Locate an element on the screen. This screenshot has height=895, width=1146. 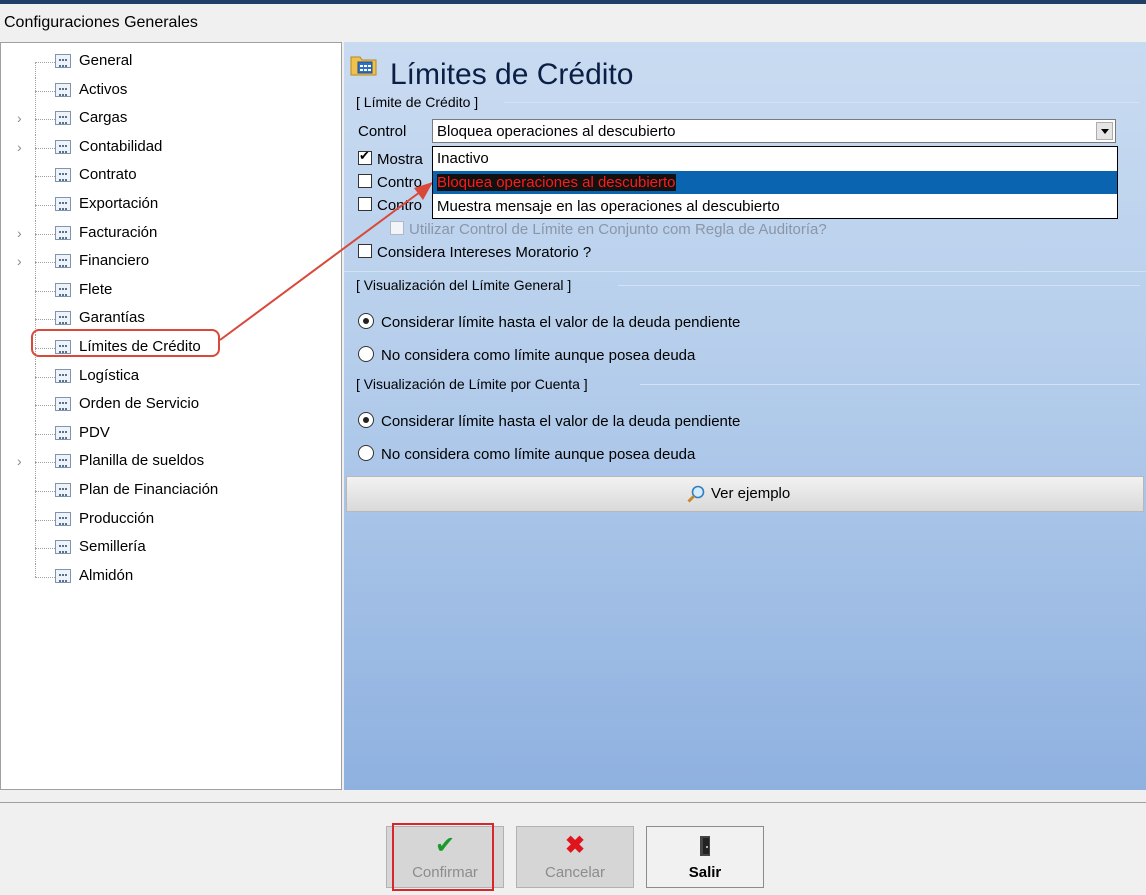
credit-group-label: [ Límite de Crédito ] is located at coordinates (417, 102).